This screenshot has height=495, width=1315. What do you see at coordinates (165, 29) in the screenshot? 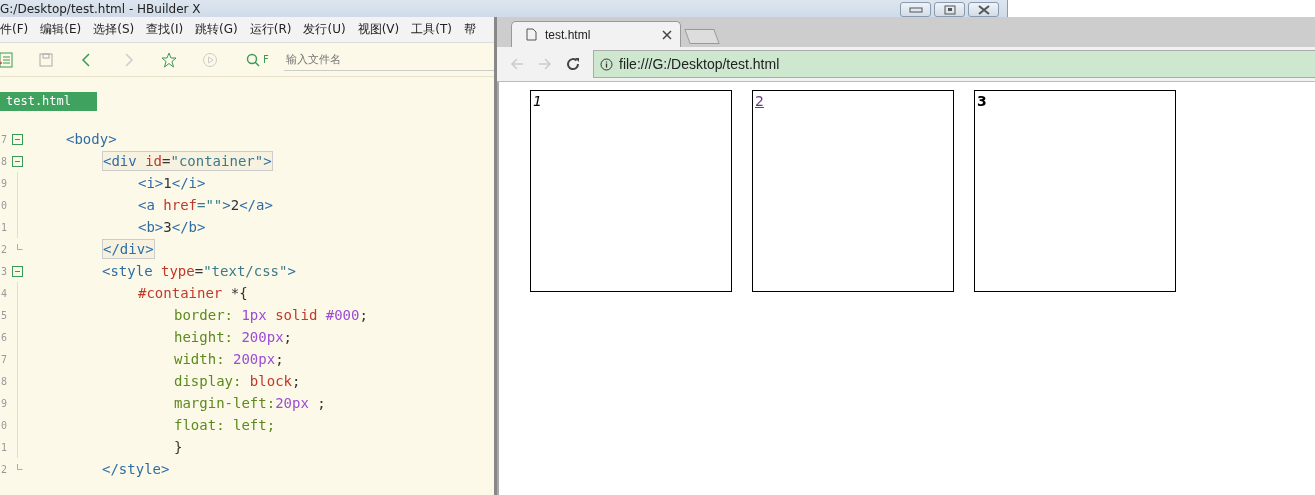
I see `menu-item: 查找(I)` at bounding box center [165, 29].